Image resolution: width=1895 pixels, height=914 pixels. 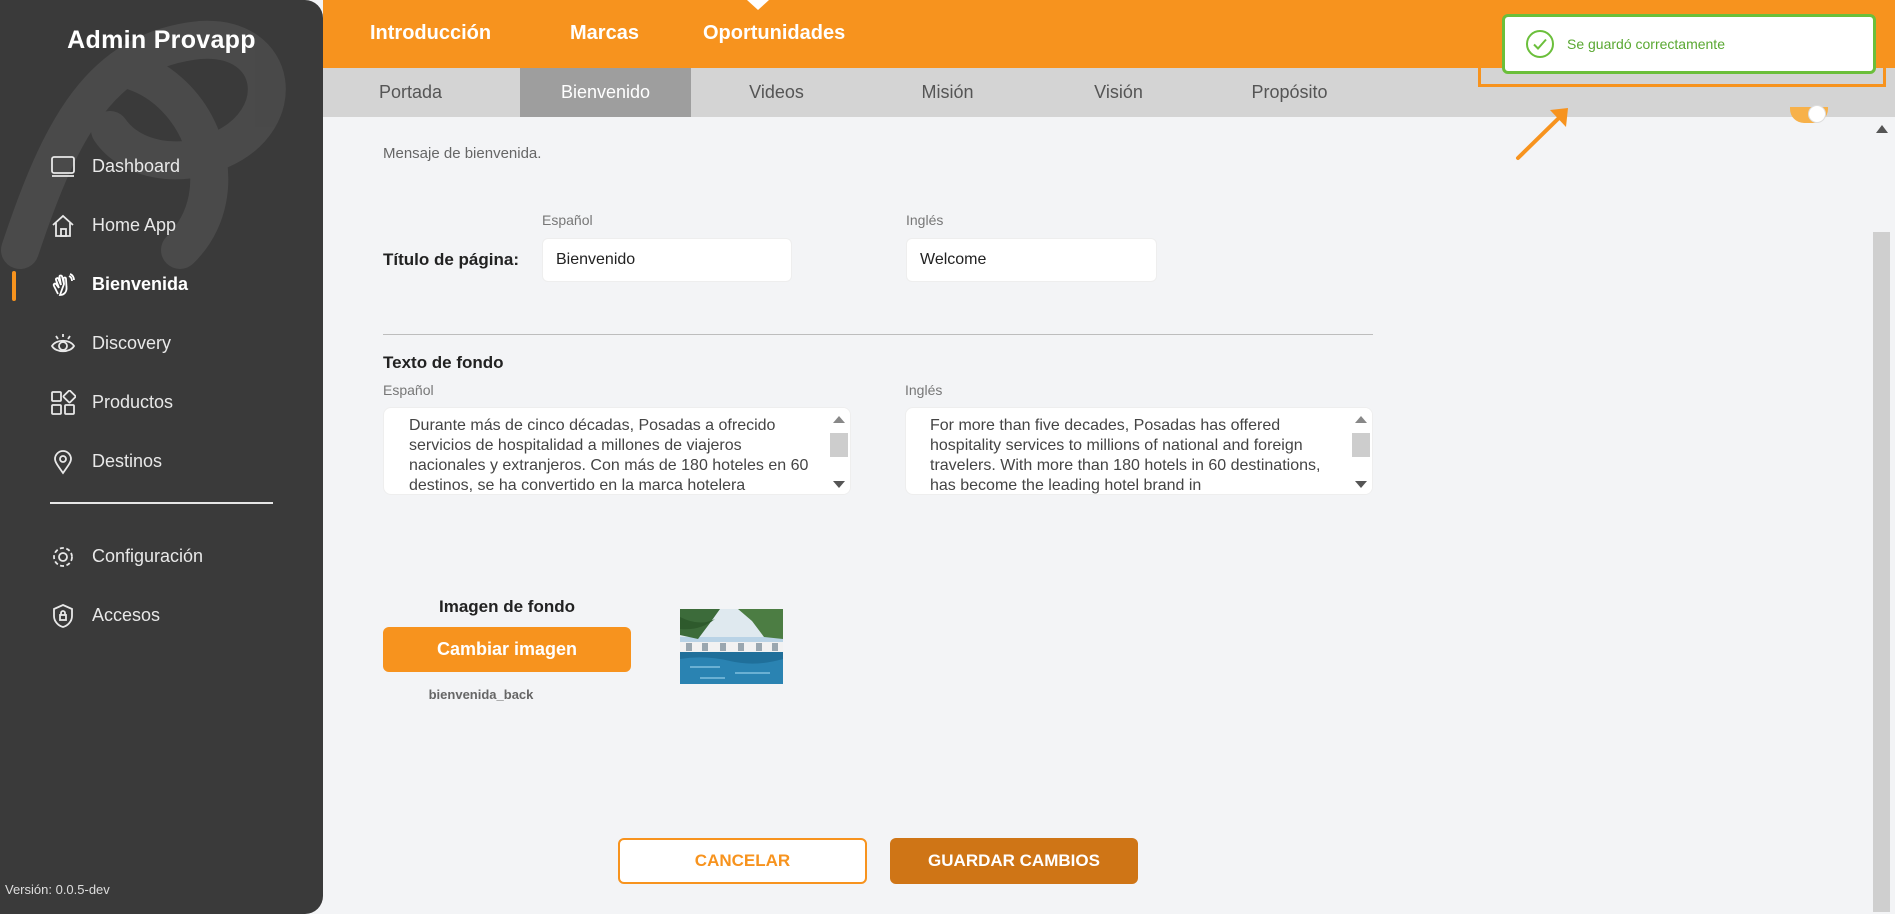 I want to click on page-title-label: Título de página:, so click(x=451, y=259).